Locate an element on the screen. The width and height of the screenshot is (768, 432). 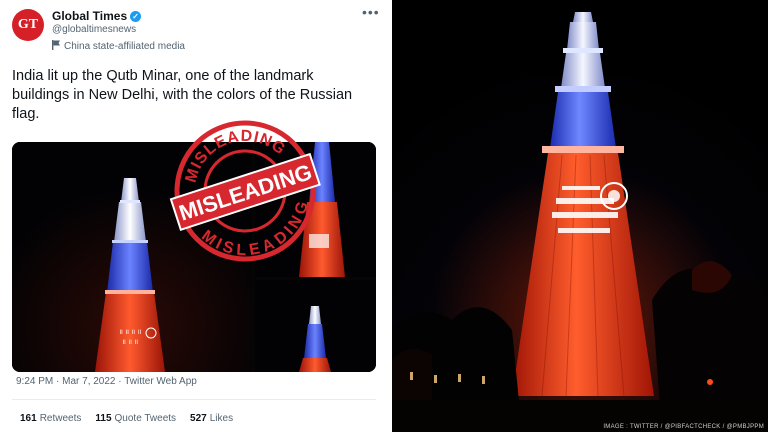
retweets-label: Retweets is located at coordinates (60, 418).